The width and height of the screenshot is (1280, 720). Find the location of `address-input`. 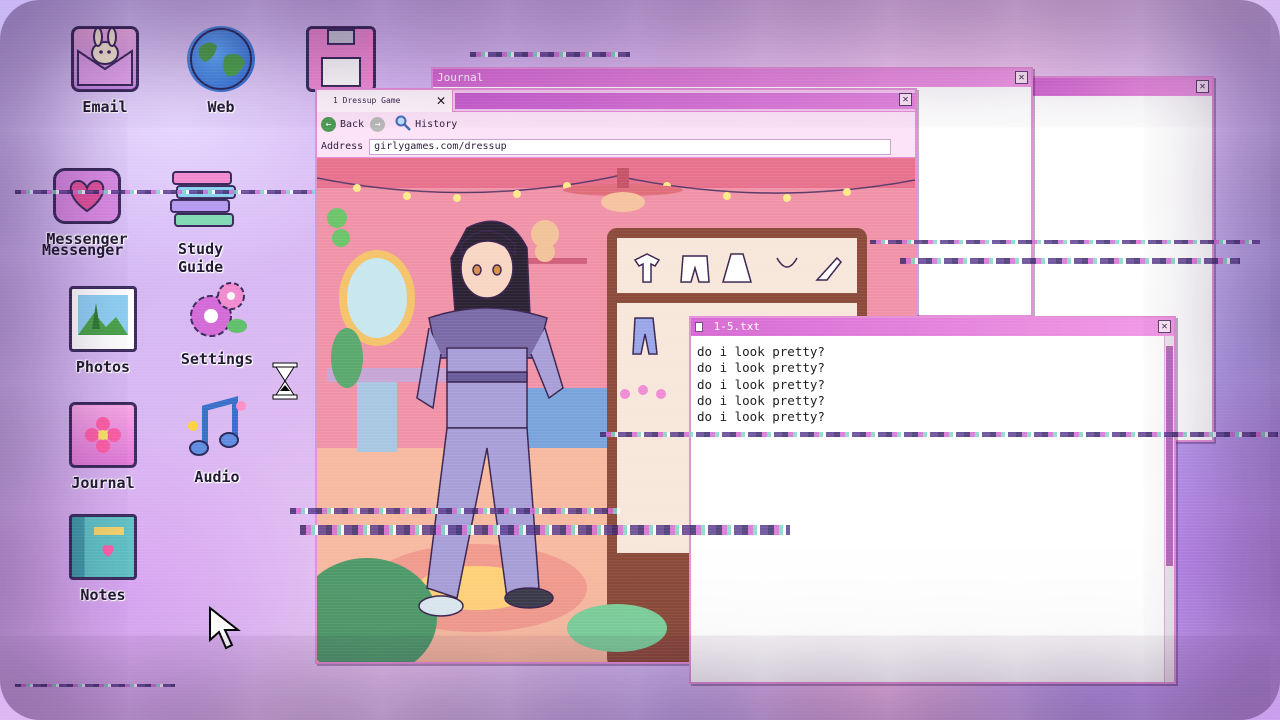

address-input is located at coordinates (630, 146).